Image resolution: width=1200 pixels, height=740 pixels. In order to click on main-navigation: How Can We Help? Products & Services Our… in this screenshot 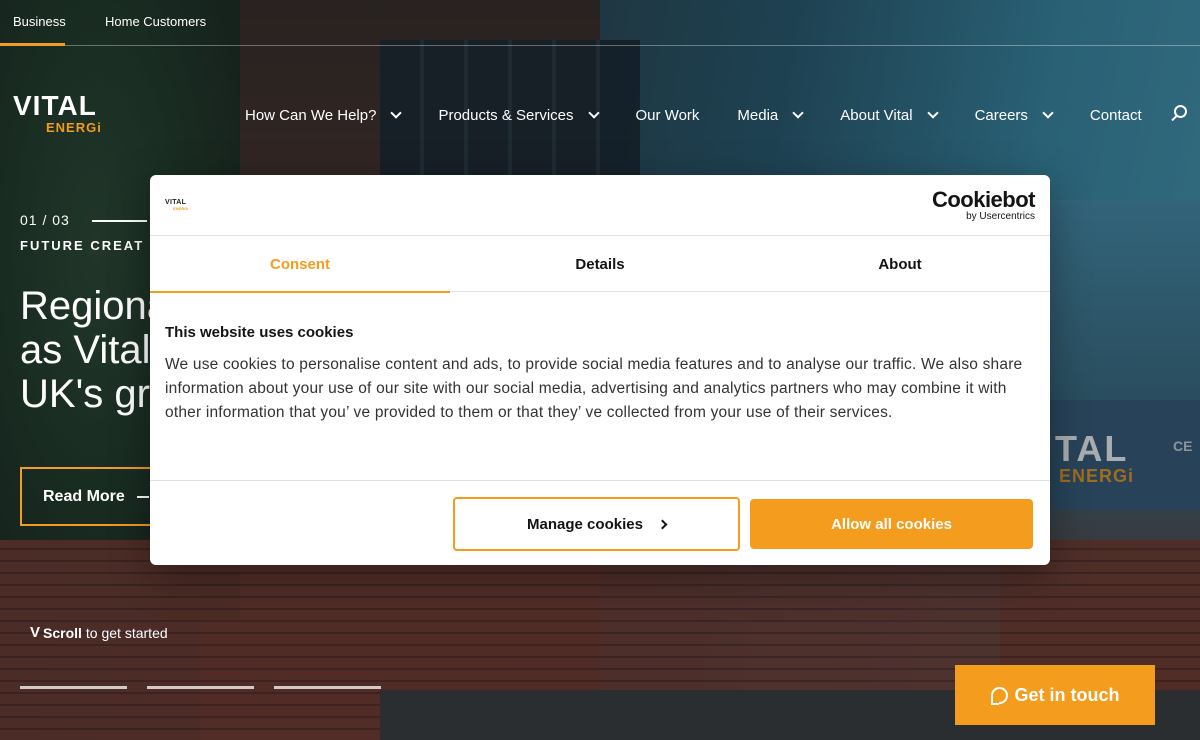, I will do `click(712, 115)`.